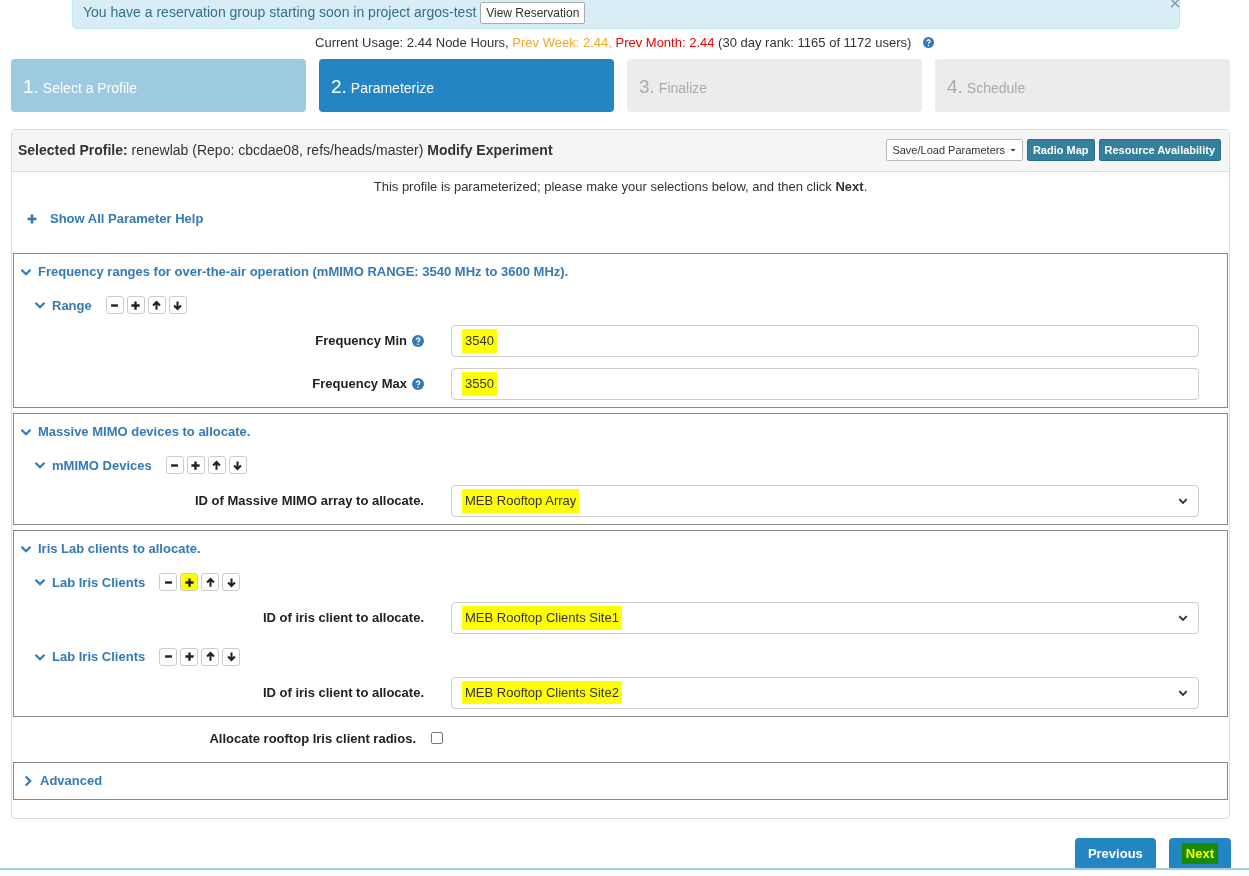 The image size is (1249, 876). What do you see at coordinates (1159, 150) in the screenshot?
I see `panel-button: Resource Availability` at bounding box center [1159, 150].